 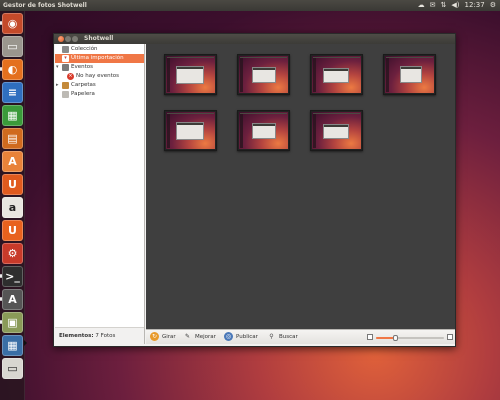 I want to click on impress-icon: ▤, so click(x=12, y=138).